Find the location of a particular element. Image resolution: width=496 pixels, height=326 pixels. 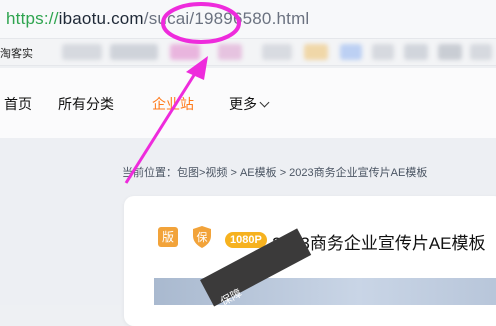

shield-icon: 保 is located at coordinates (202, 237).